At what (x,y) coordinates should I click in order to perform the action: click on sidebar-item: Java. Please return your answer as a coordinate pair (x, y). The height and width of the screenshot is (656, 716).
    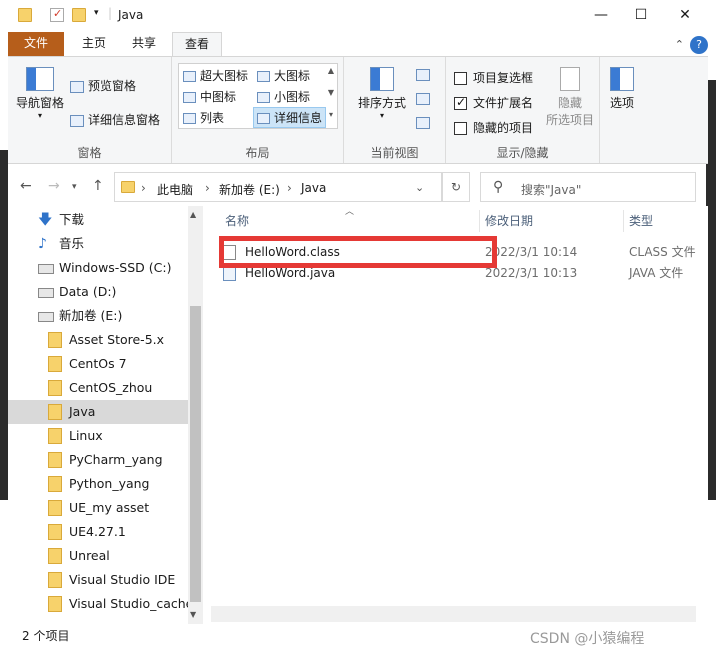
    Looking at the image, I should click on (98, 412).